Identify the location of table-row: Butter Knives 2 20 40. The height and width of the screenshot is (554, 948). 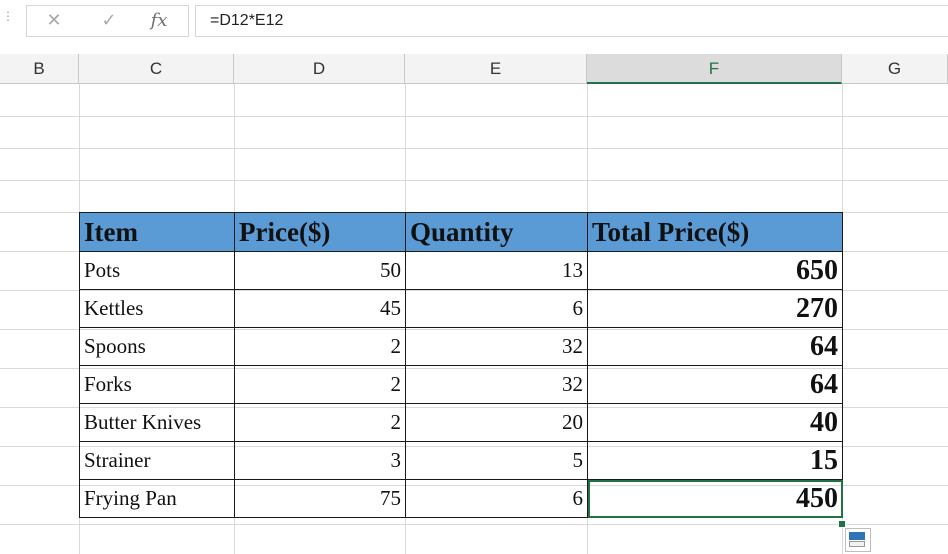
(461, 422).